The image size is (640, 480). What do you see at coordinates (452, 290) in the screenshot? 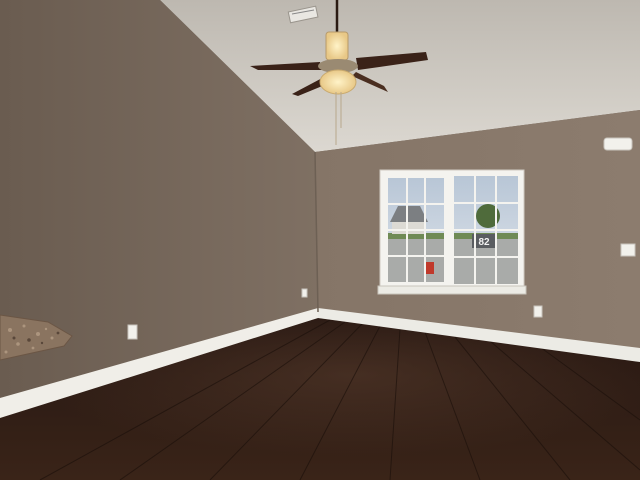
I see `window-sill` at bounding box center [452, 290].